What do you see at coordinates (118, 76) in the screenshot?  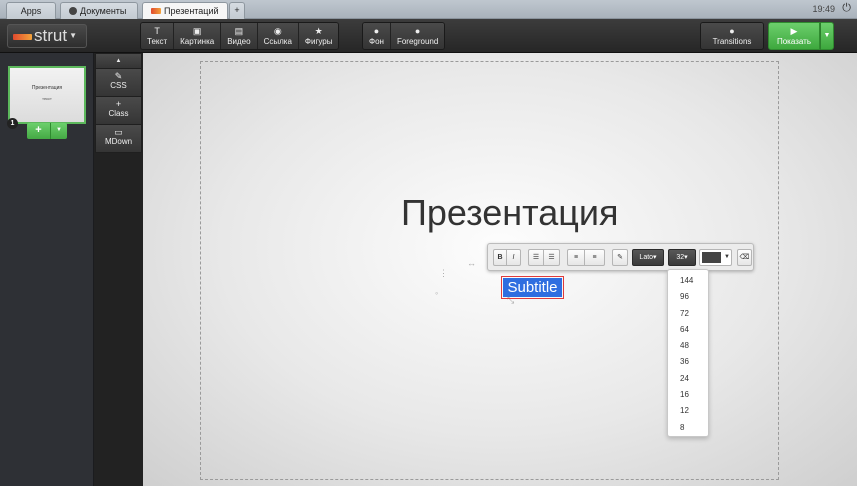 I see `edit-icon: ✎` at bounding box center [118, 76].